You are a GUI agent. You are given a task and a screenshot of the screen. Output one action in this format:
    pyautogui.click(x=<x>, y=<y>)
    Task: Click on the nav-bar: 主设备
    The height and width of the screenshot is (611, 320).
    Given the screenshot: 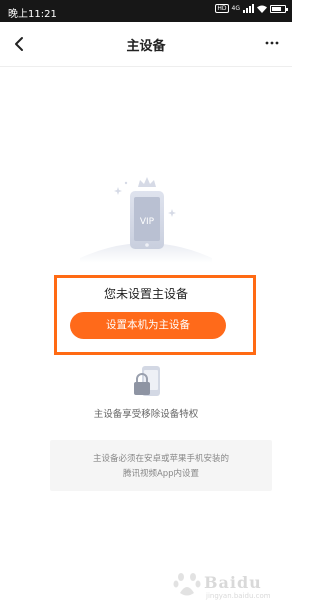 What is the action you would take?
    pyautogui.click(x=146, y=44)
    